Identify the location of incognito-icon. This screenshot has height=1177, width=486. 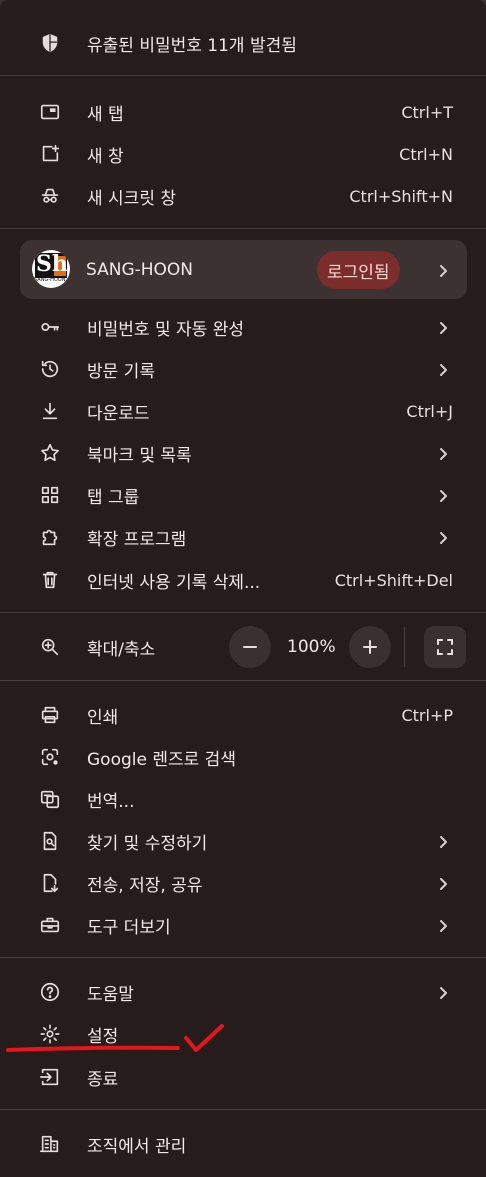
(50, 196).